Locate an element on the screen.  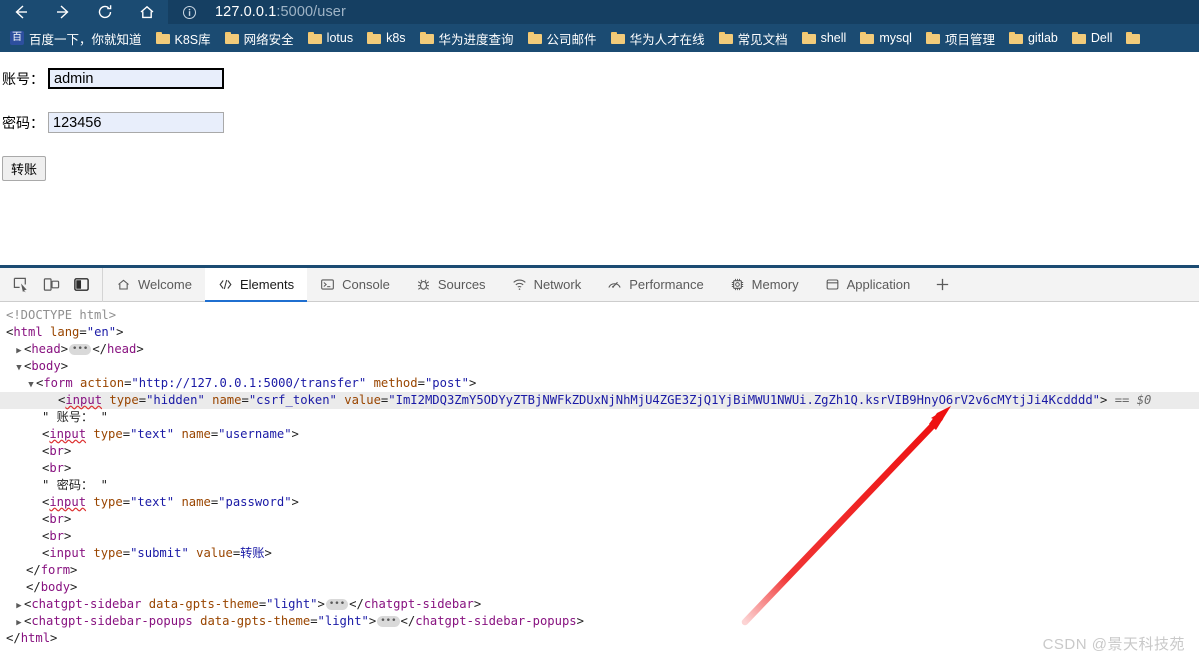
dom-line-br-1: <br> is located at coordinates (599, 451).